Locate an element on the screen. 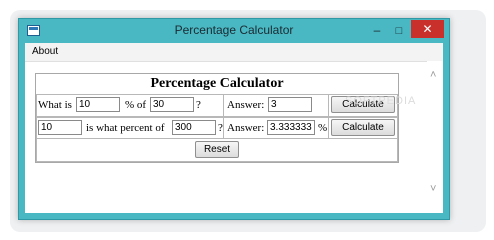 The image size is (494, 240). row1-answer-field: 3 is located at coordinates (290, 104).